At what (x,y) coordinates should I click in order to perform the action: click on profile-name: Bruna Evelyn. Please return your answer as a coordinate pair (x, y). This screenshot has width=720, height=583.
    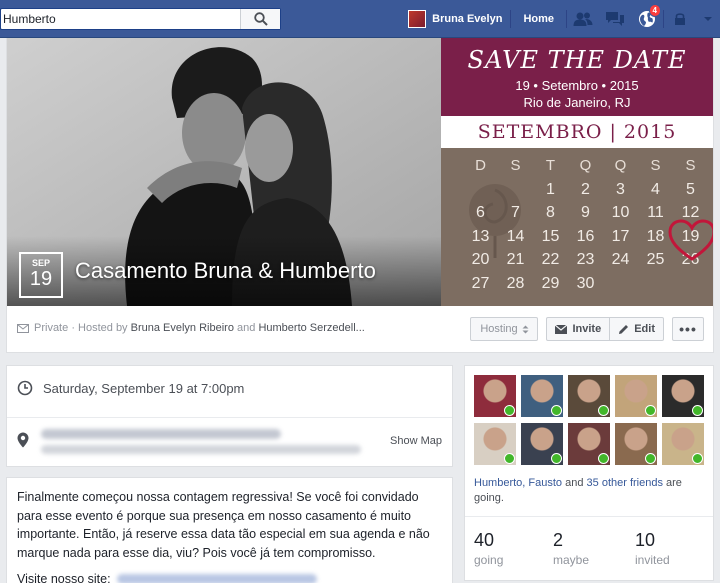
    Looking at the image, I should click on (467, 19).